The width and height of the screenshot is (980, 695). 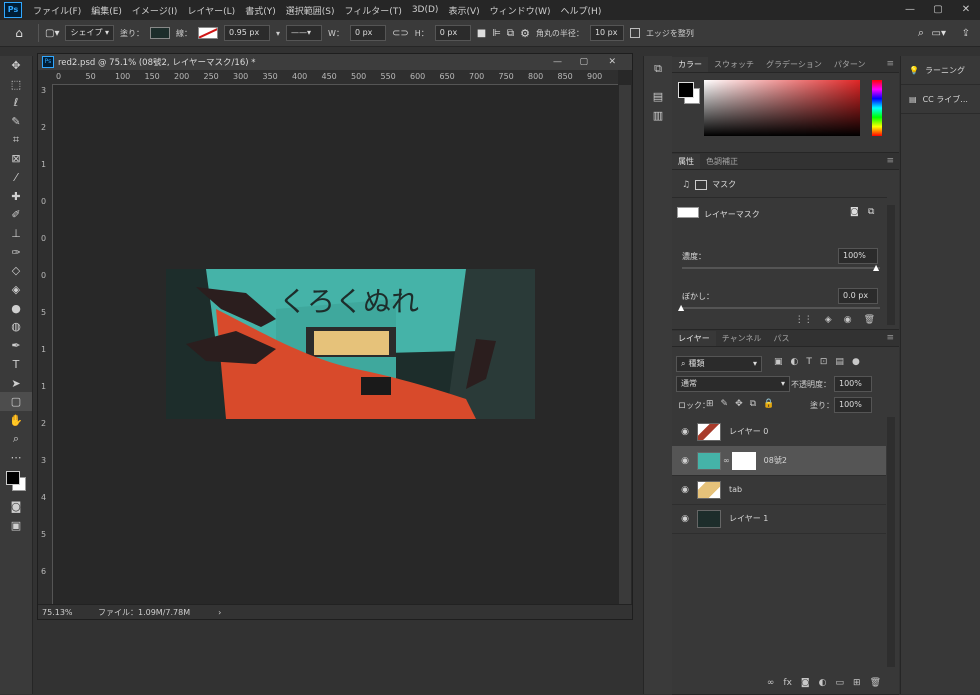 What do you see at coordinates (910, 10) in the screenshot?
I see `minimize-button: —` at bounding box center [910, 10].